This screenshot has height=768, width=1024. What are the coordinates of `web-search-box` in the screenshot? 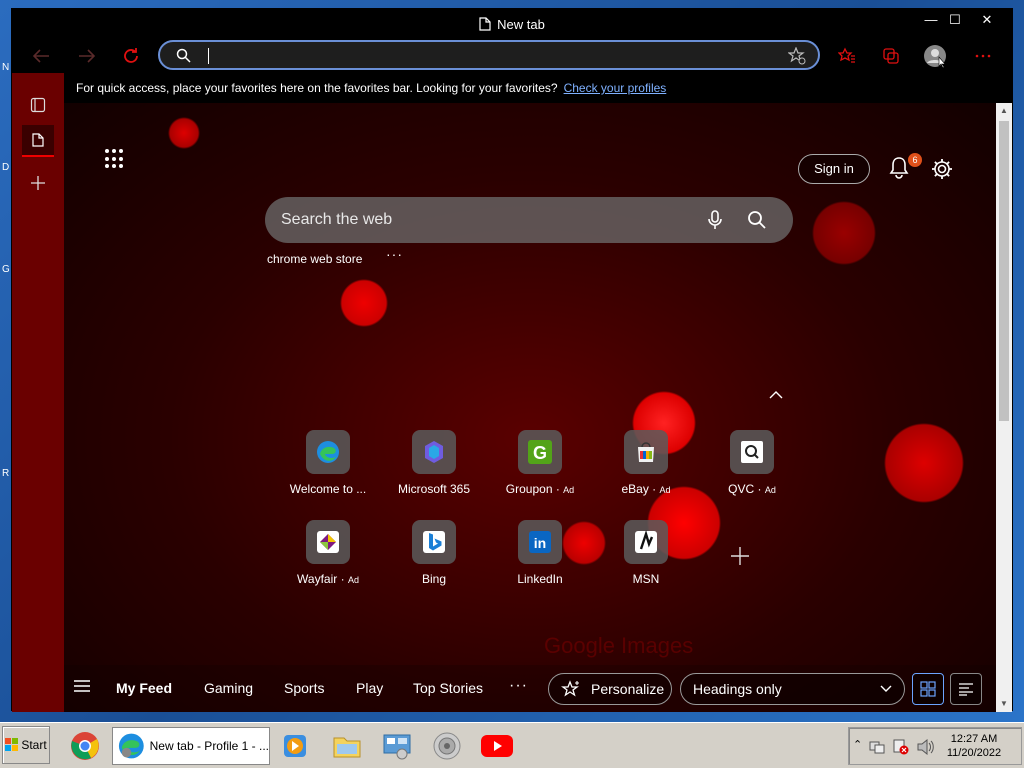 It's located at (529, 220).